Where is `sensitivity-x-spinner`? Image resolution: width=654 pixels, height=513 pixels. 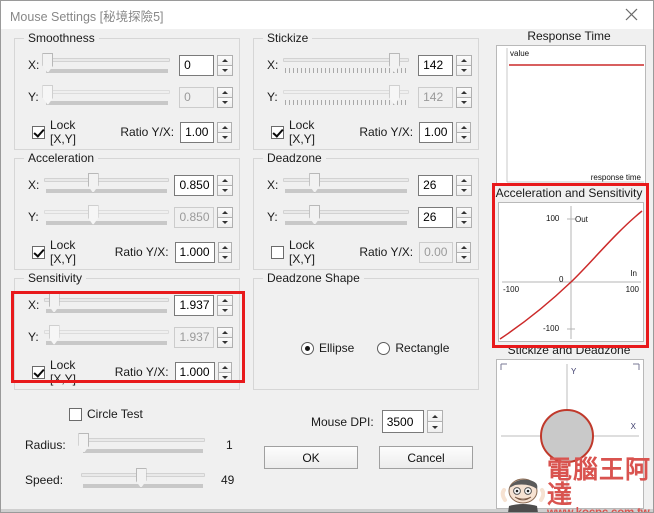
sensitivity-x-spinner is located at coordinates (225, 305).